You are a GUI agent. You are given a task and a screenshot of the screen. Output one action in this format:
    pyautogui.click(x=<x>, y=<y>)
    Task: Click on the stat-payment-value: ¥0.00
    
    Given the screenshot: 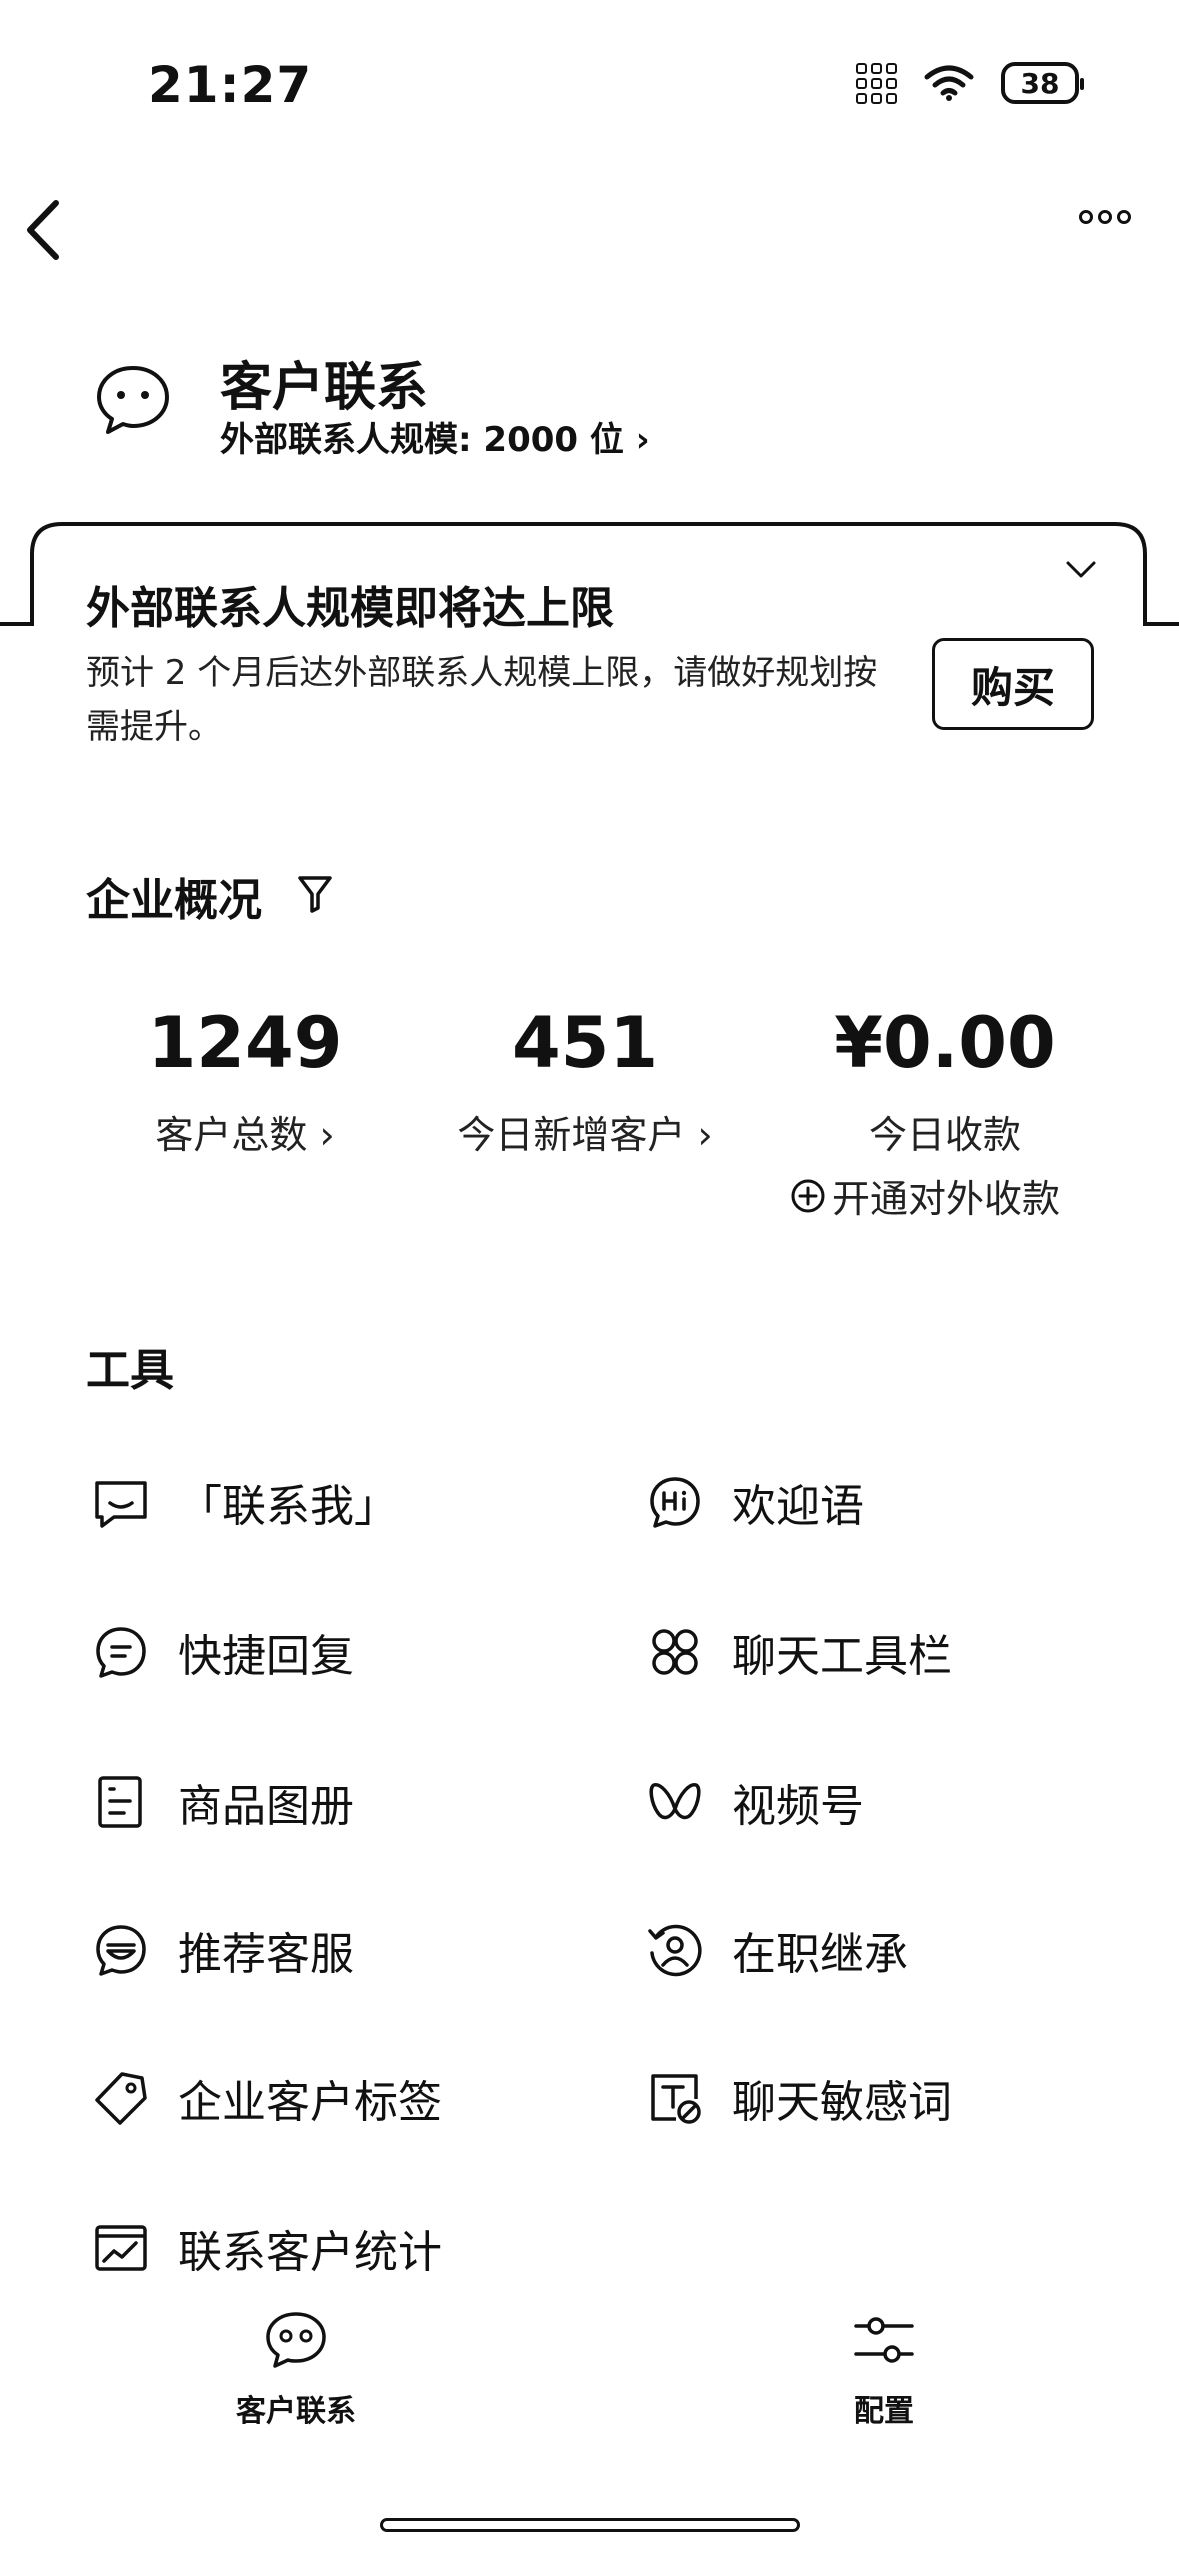 What is the action you would take?
    pyautogui.click(x=945, y=1043)
    